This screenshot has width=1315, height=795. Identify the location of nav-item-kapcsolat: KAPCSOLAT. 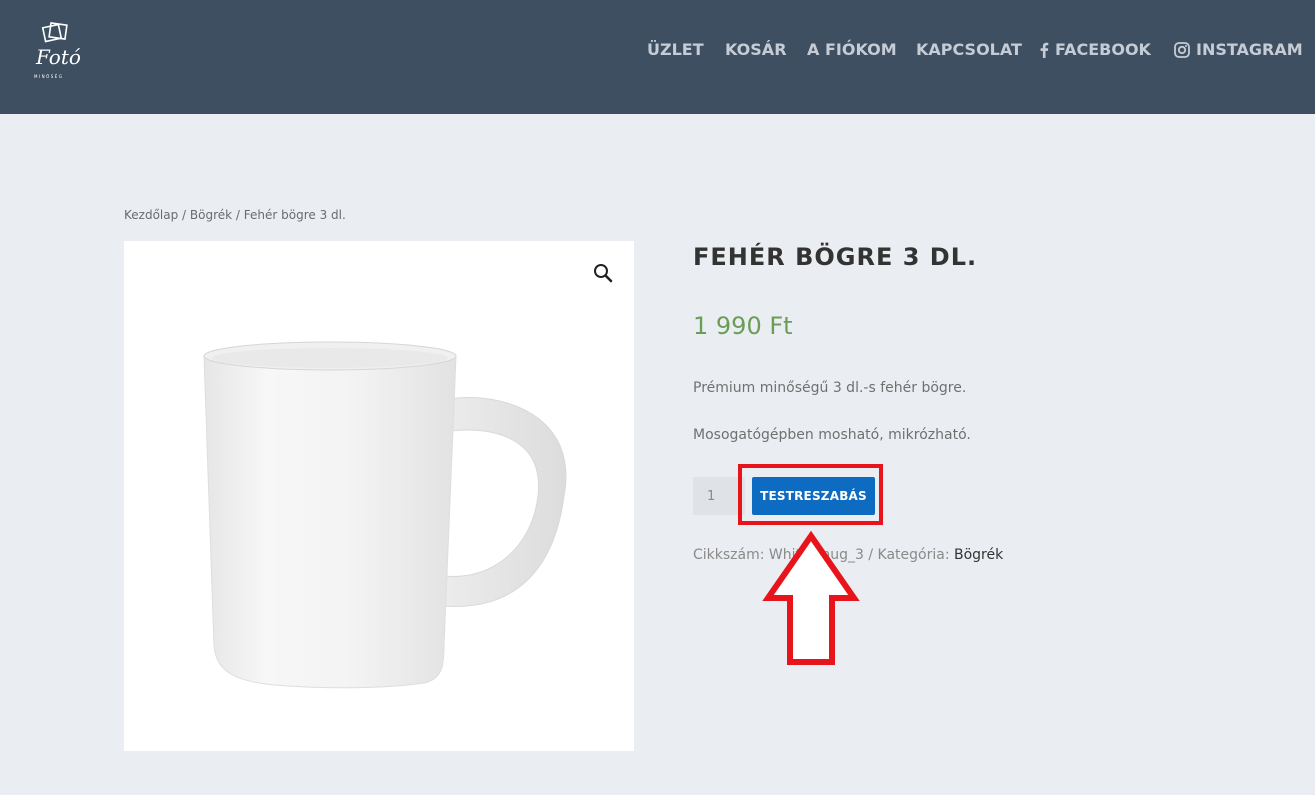
(969, 49).